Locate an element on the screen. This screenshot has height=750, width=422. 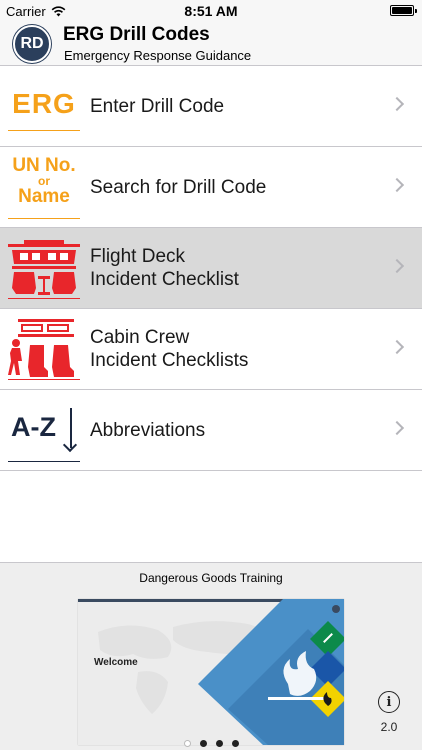
menu-item-enter-drill-code: ERG Enter Drill Code is located at coordinates (211, 106).